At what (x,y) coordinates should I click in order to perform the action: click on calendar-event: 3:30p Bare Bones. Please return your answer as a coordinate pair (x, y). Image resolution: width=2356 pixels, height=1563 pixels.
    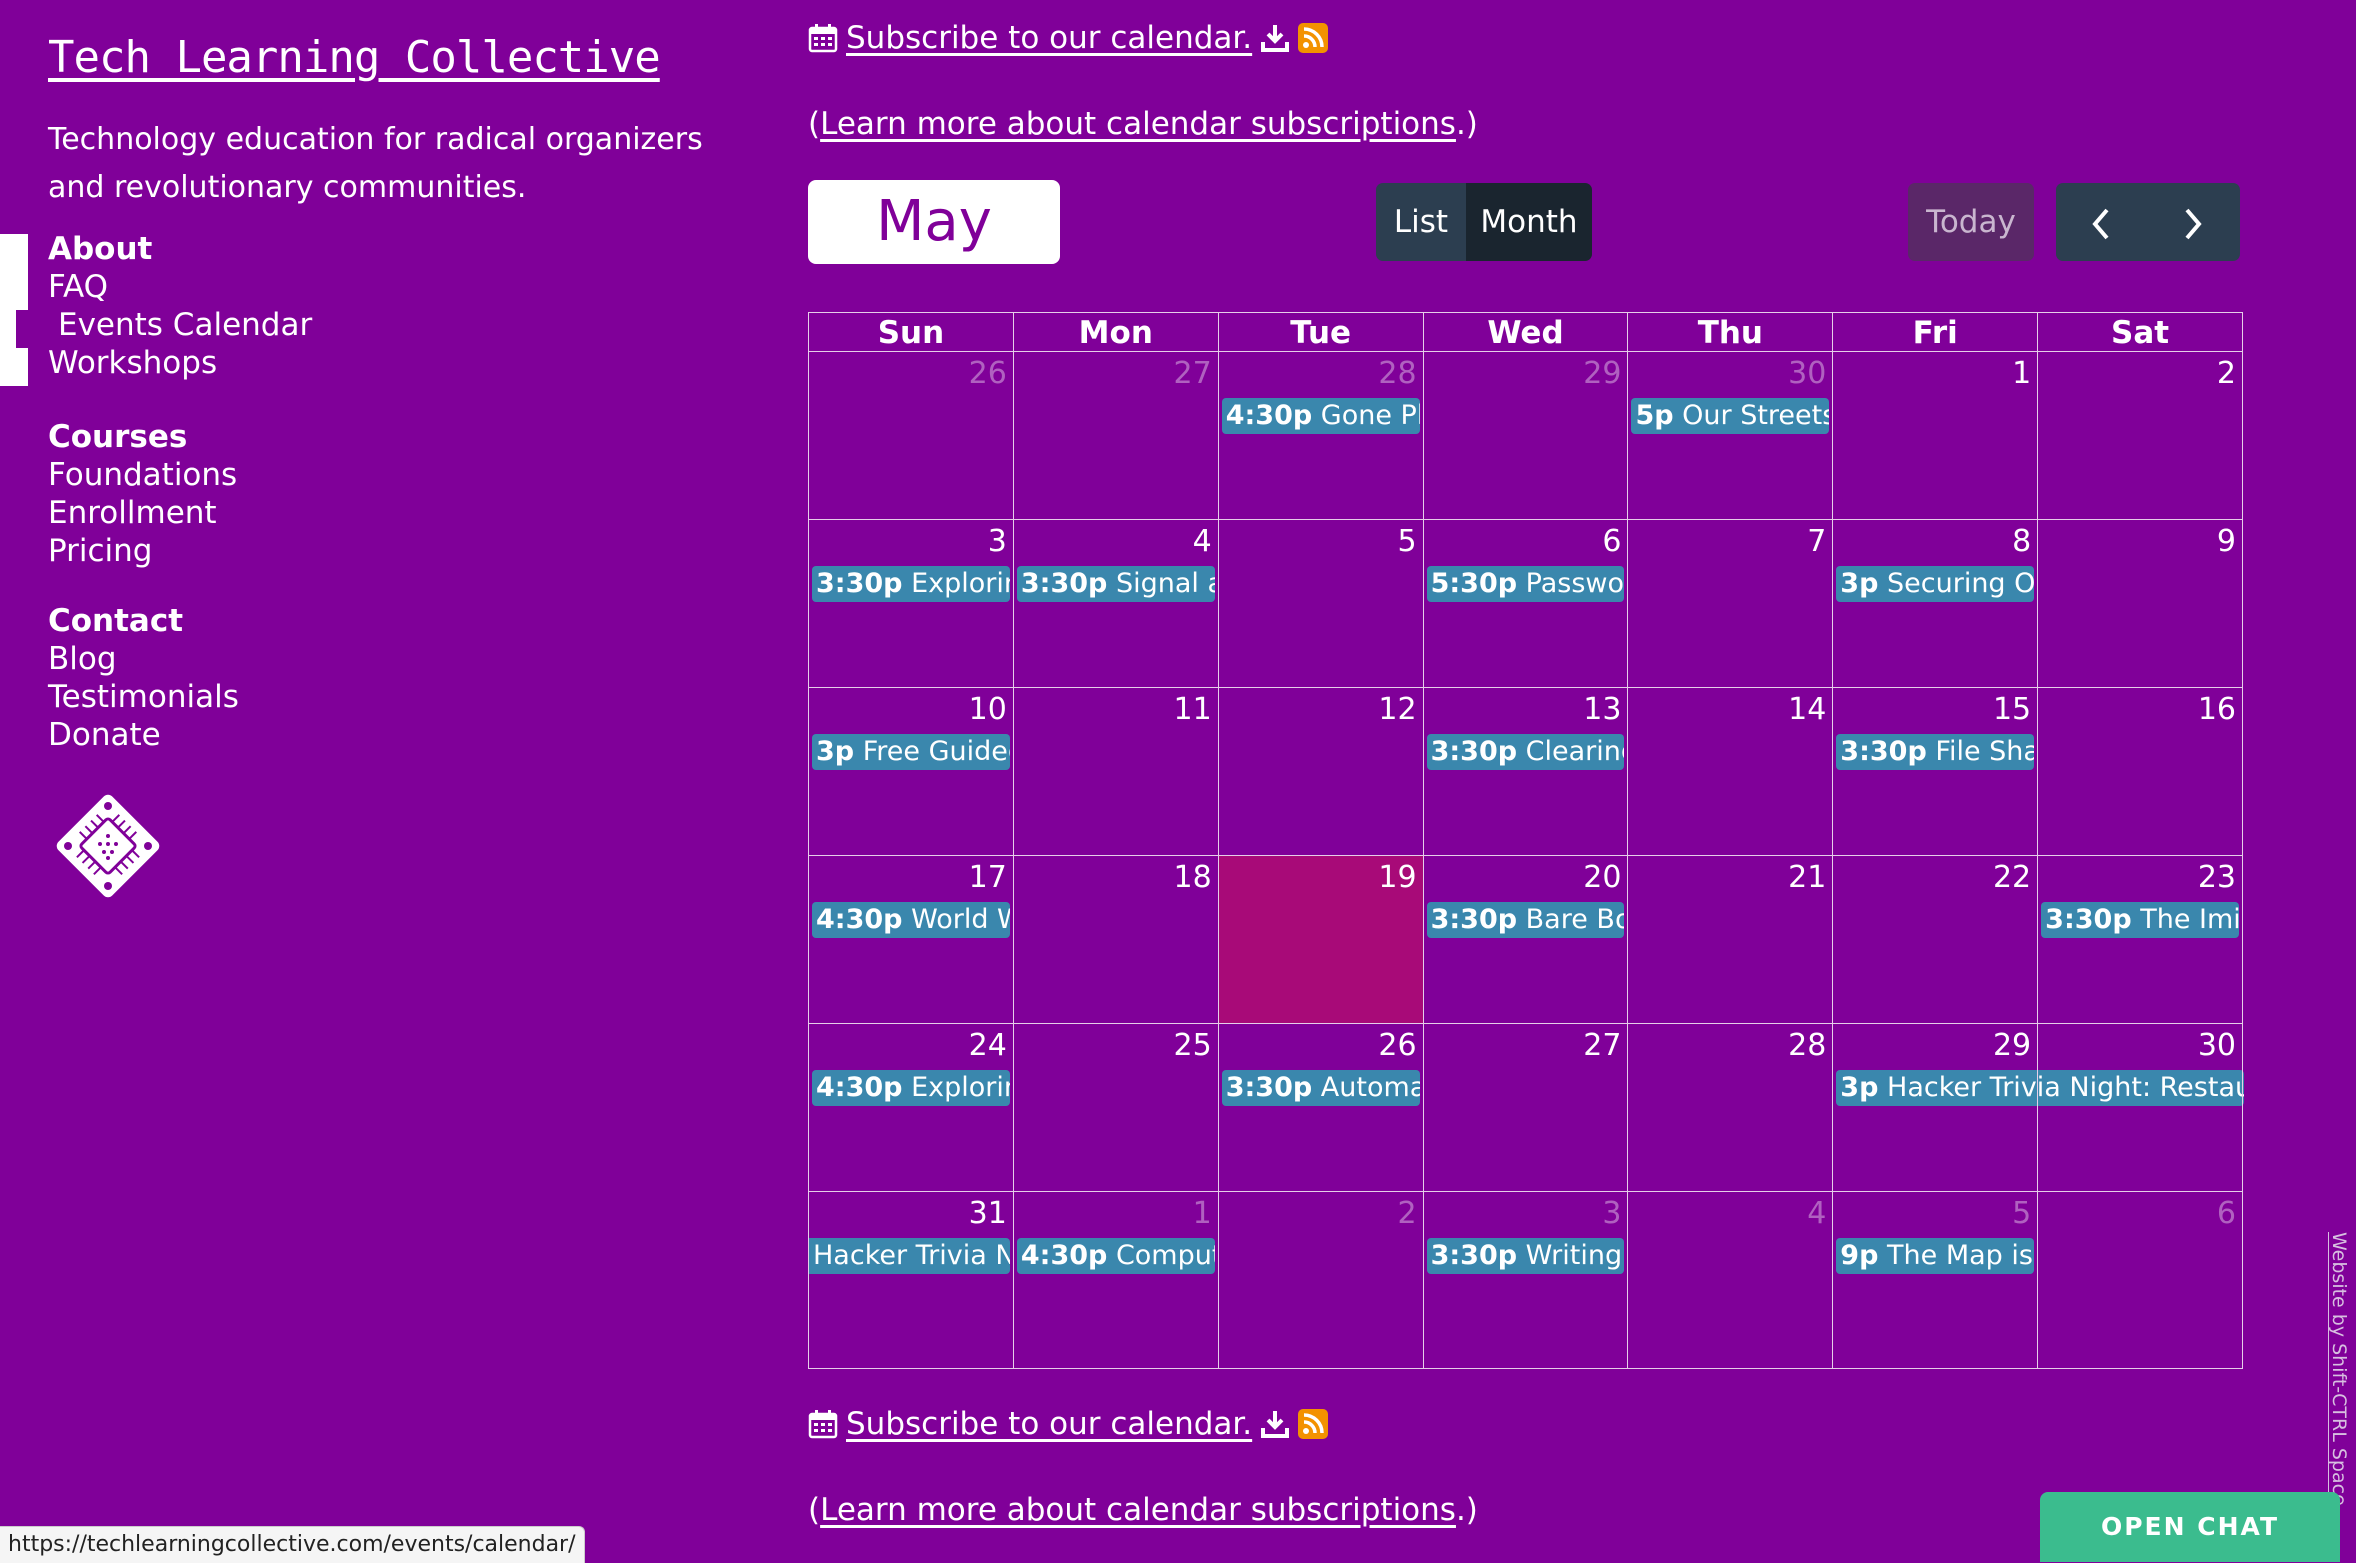
    Looking at the image, I should click on (1525, 920).